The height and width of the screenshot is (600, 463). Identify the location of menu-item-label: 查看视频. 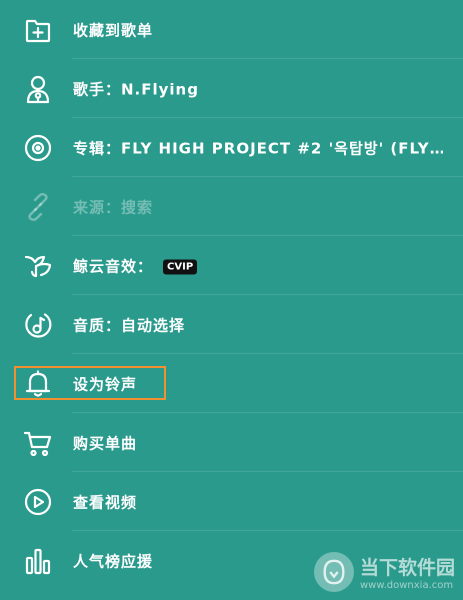
(105, 502).